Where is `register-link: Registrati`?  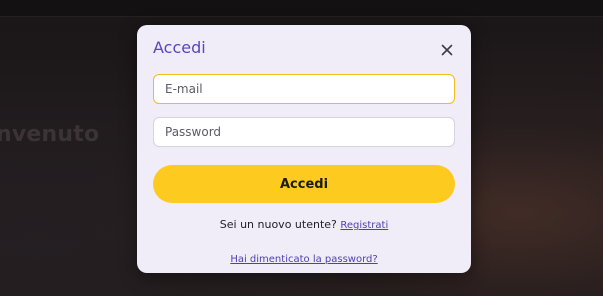
register-link: Registrati is located at coordinates (364, 225).